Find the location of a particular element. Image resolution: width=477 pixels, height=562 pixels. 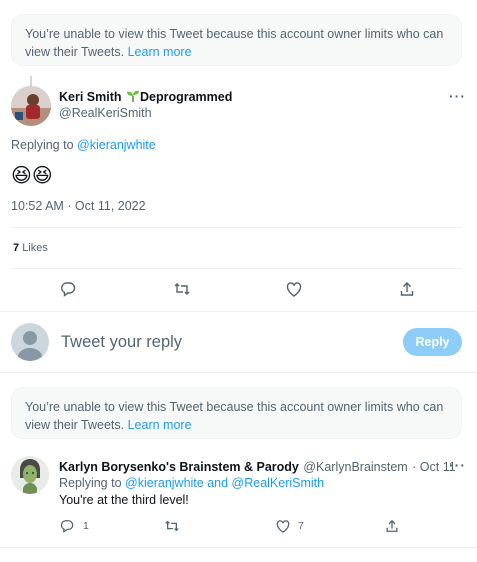

author-handle: @RealKeriSmith is located at coordinates (105, 113).